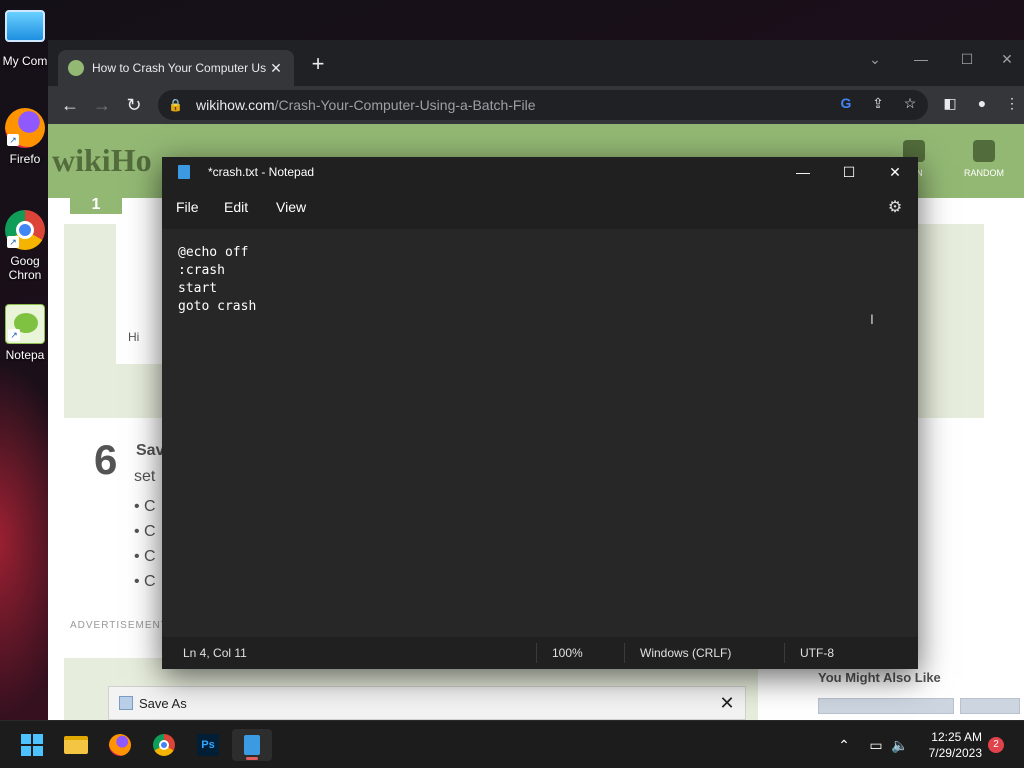  I want to click on advertisement-label: ADVERTISEMENT, so click(119, 625).